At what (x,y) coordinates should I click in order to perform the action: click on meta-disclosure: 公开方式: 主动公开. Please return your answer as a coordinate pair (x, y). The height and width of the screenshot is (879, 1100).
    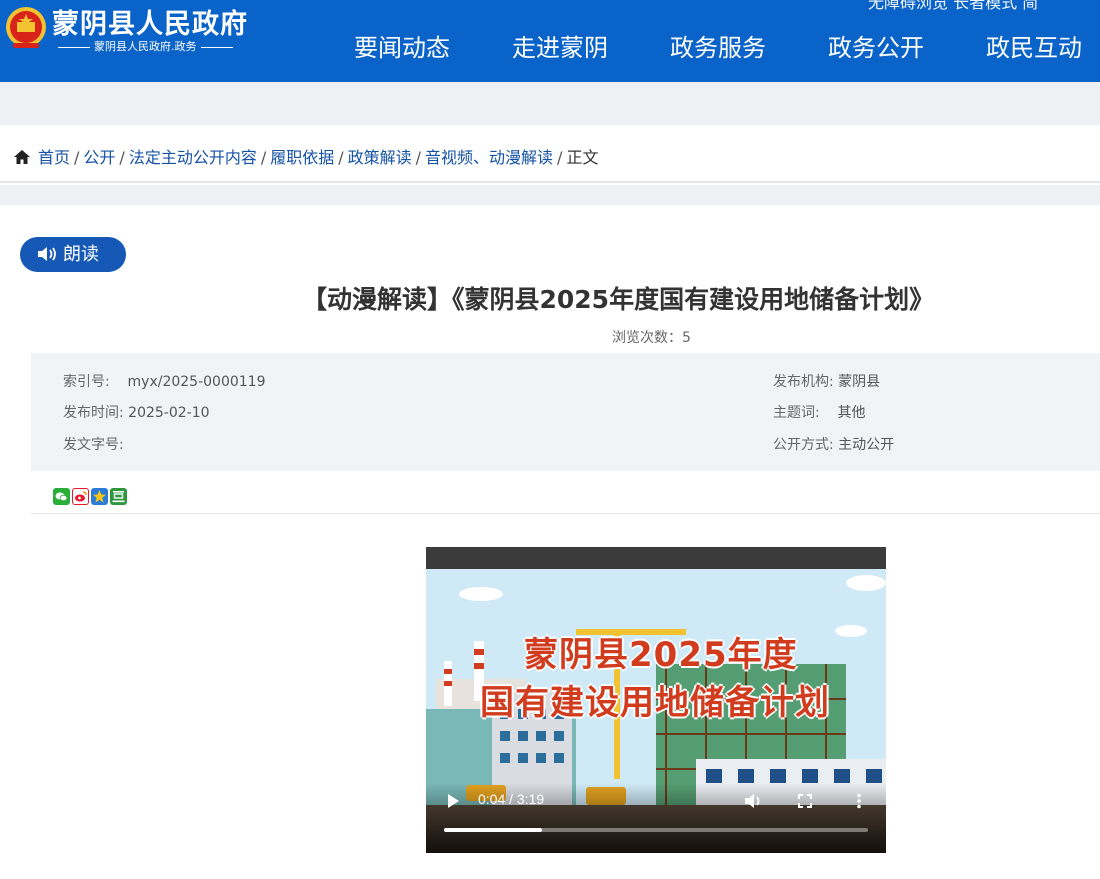
    Looking at the image, I should click on (833, 444).